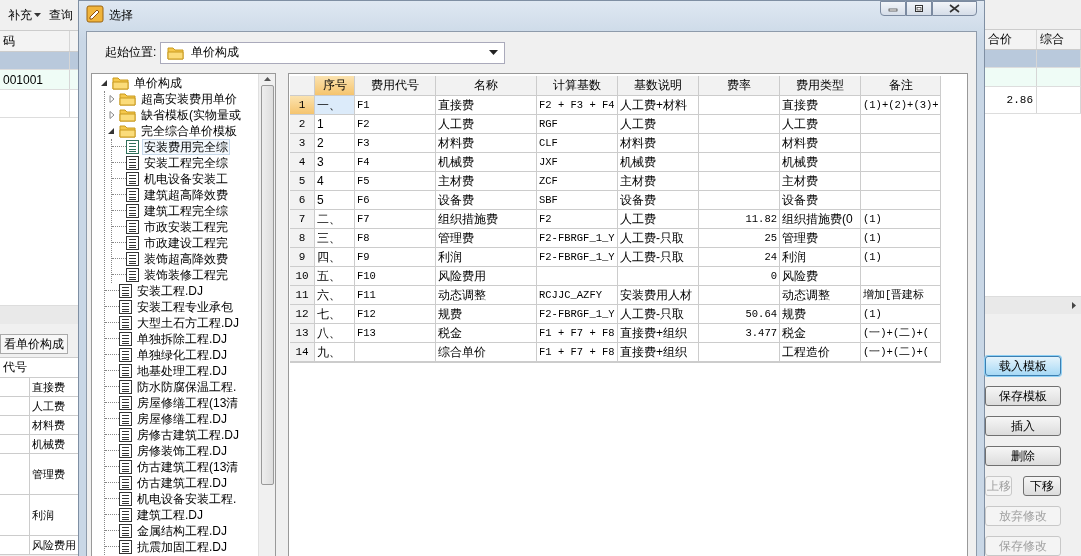  Describe the element at coordinates (186, 163) in the screenshot. I see `tree-item: 安装工程完全综` at that location.